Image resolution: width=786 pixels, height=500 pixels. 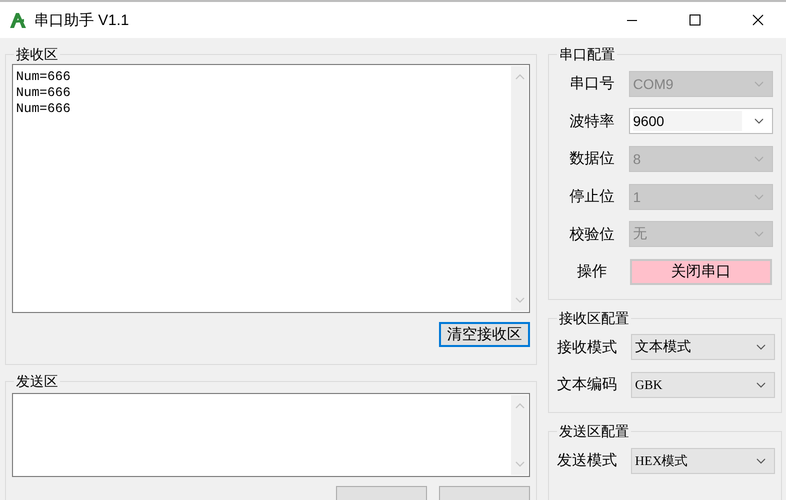 What do you see at coordinates (592, 234) in the screenshot?
I see `field-label: 校验位` at bounding box center [592, 234].